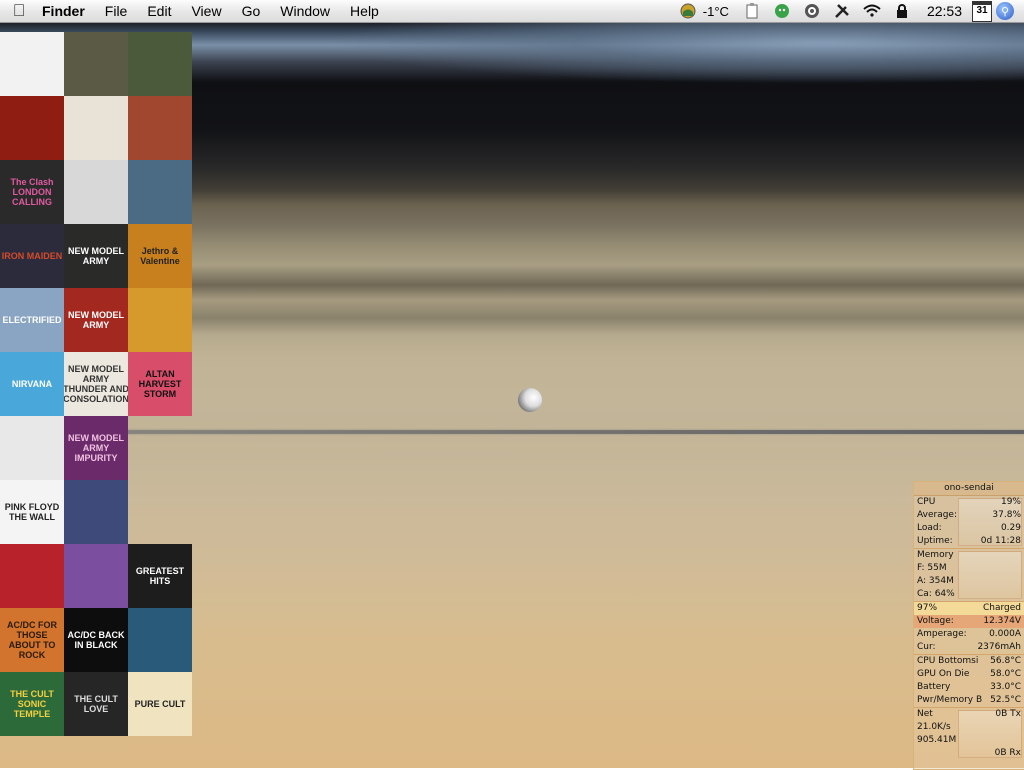  What do you see at coordinates (32, 512) in the screenshot?
I see `album-cover: PINK FLOYD THE WALL` at bounding box center [32, 512].